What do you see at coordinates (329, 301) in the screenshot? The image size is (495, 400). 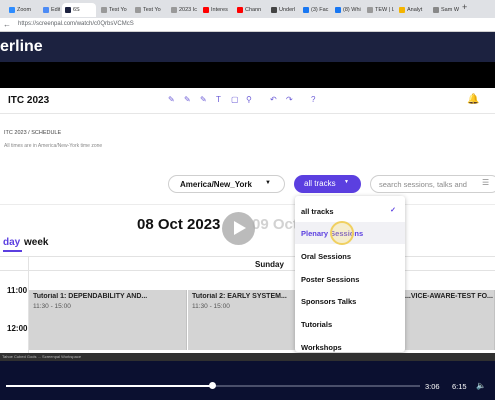 I see `dropdown-item-label: Sponsors Talks` at bounding box center [329, 301].